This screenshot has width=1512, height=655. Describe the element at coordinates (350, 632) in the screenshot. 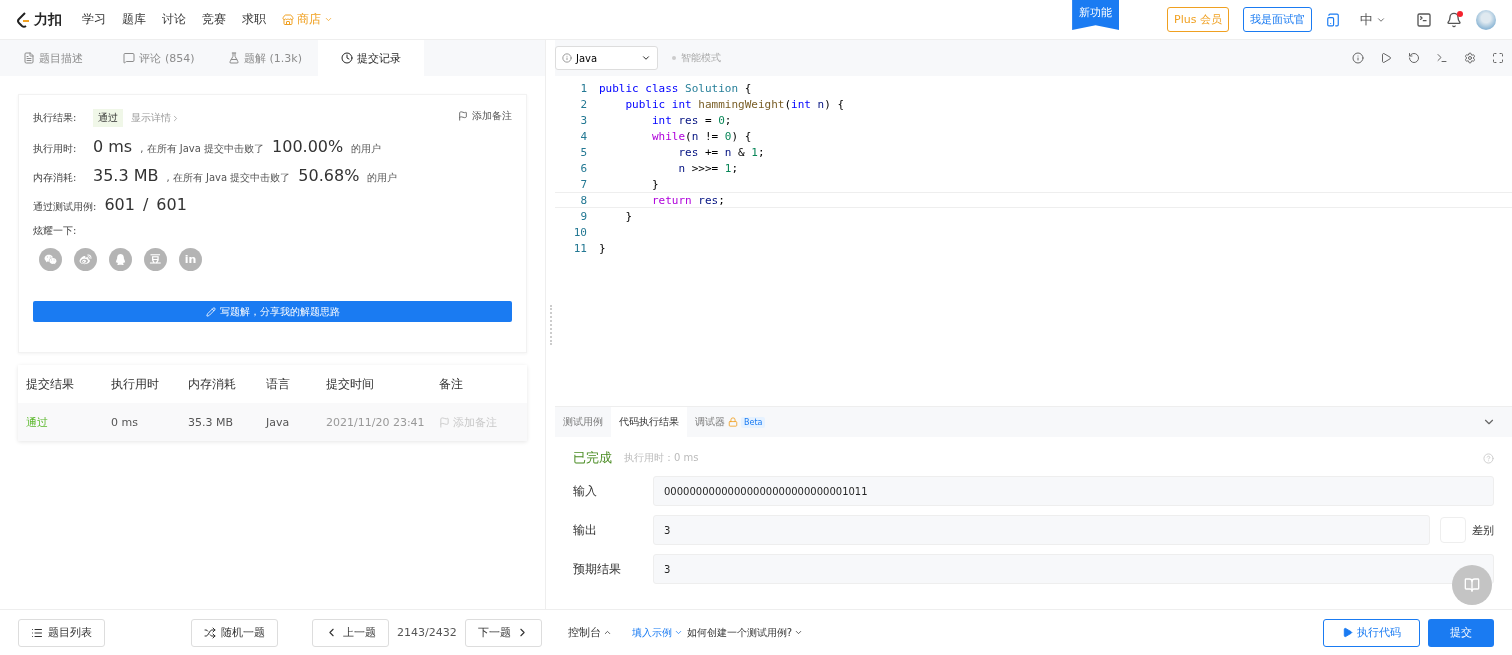

I see `prev-button: 上一题` at that location.